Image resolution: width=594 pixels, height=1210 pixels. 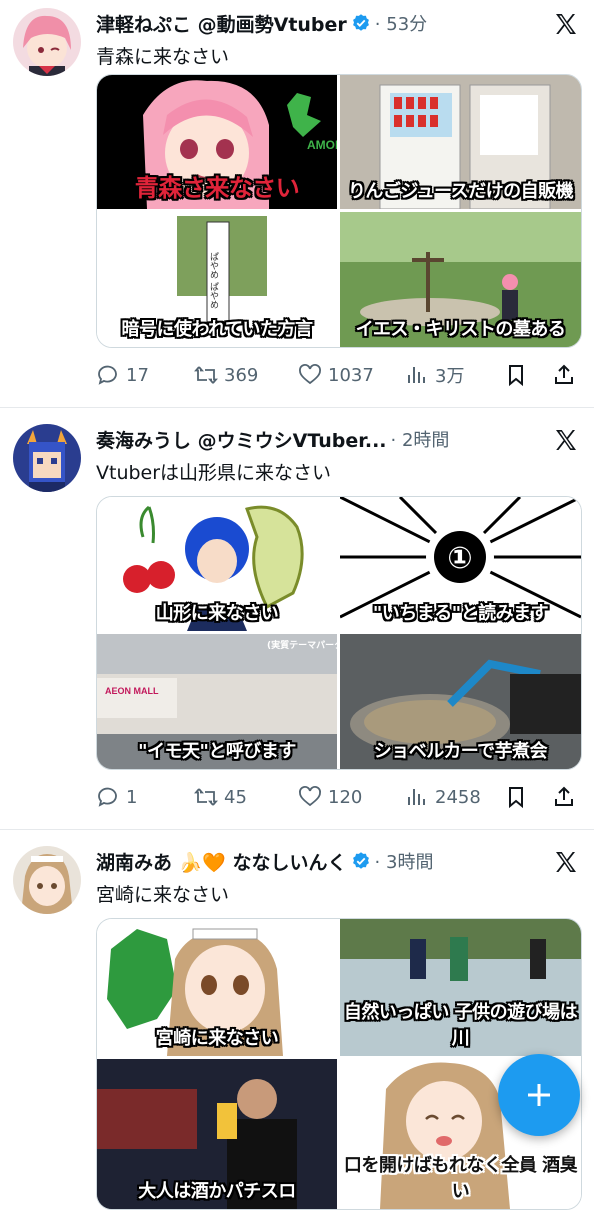 What do you see at coordinates (132, 797) in the screenshot?
I see `reply-count: 1` at bounding box center [132, 797].